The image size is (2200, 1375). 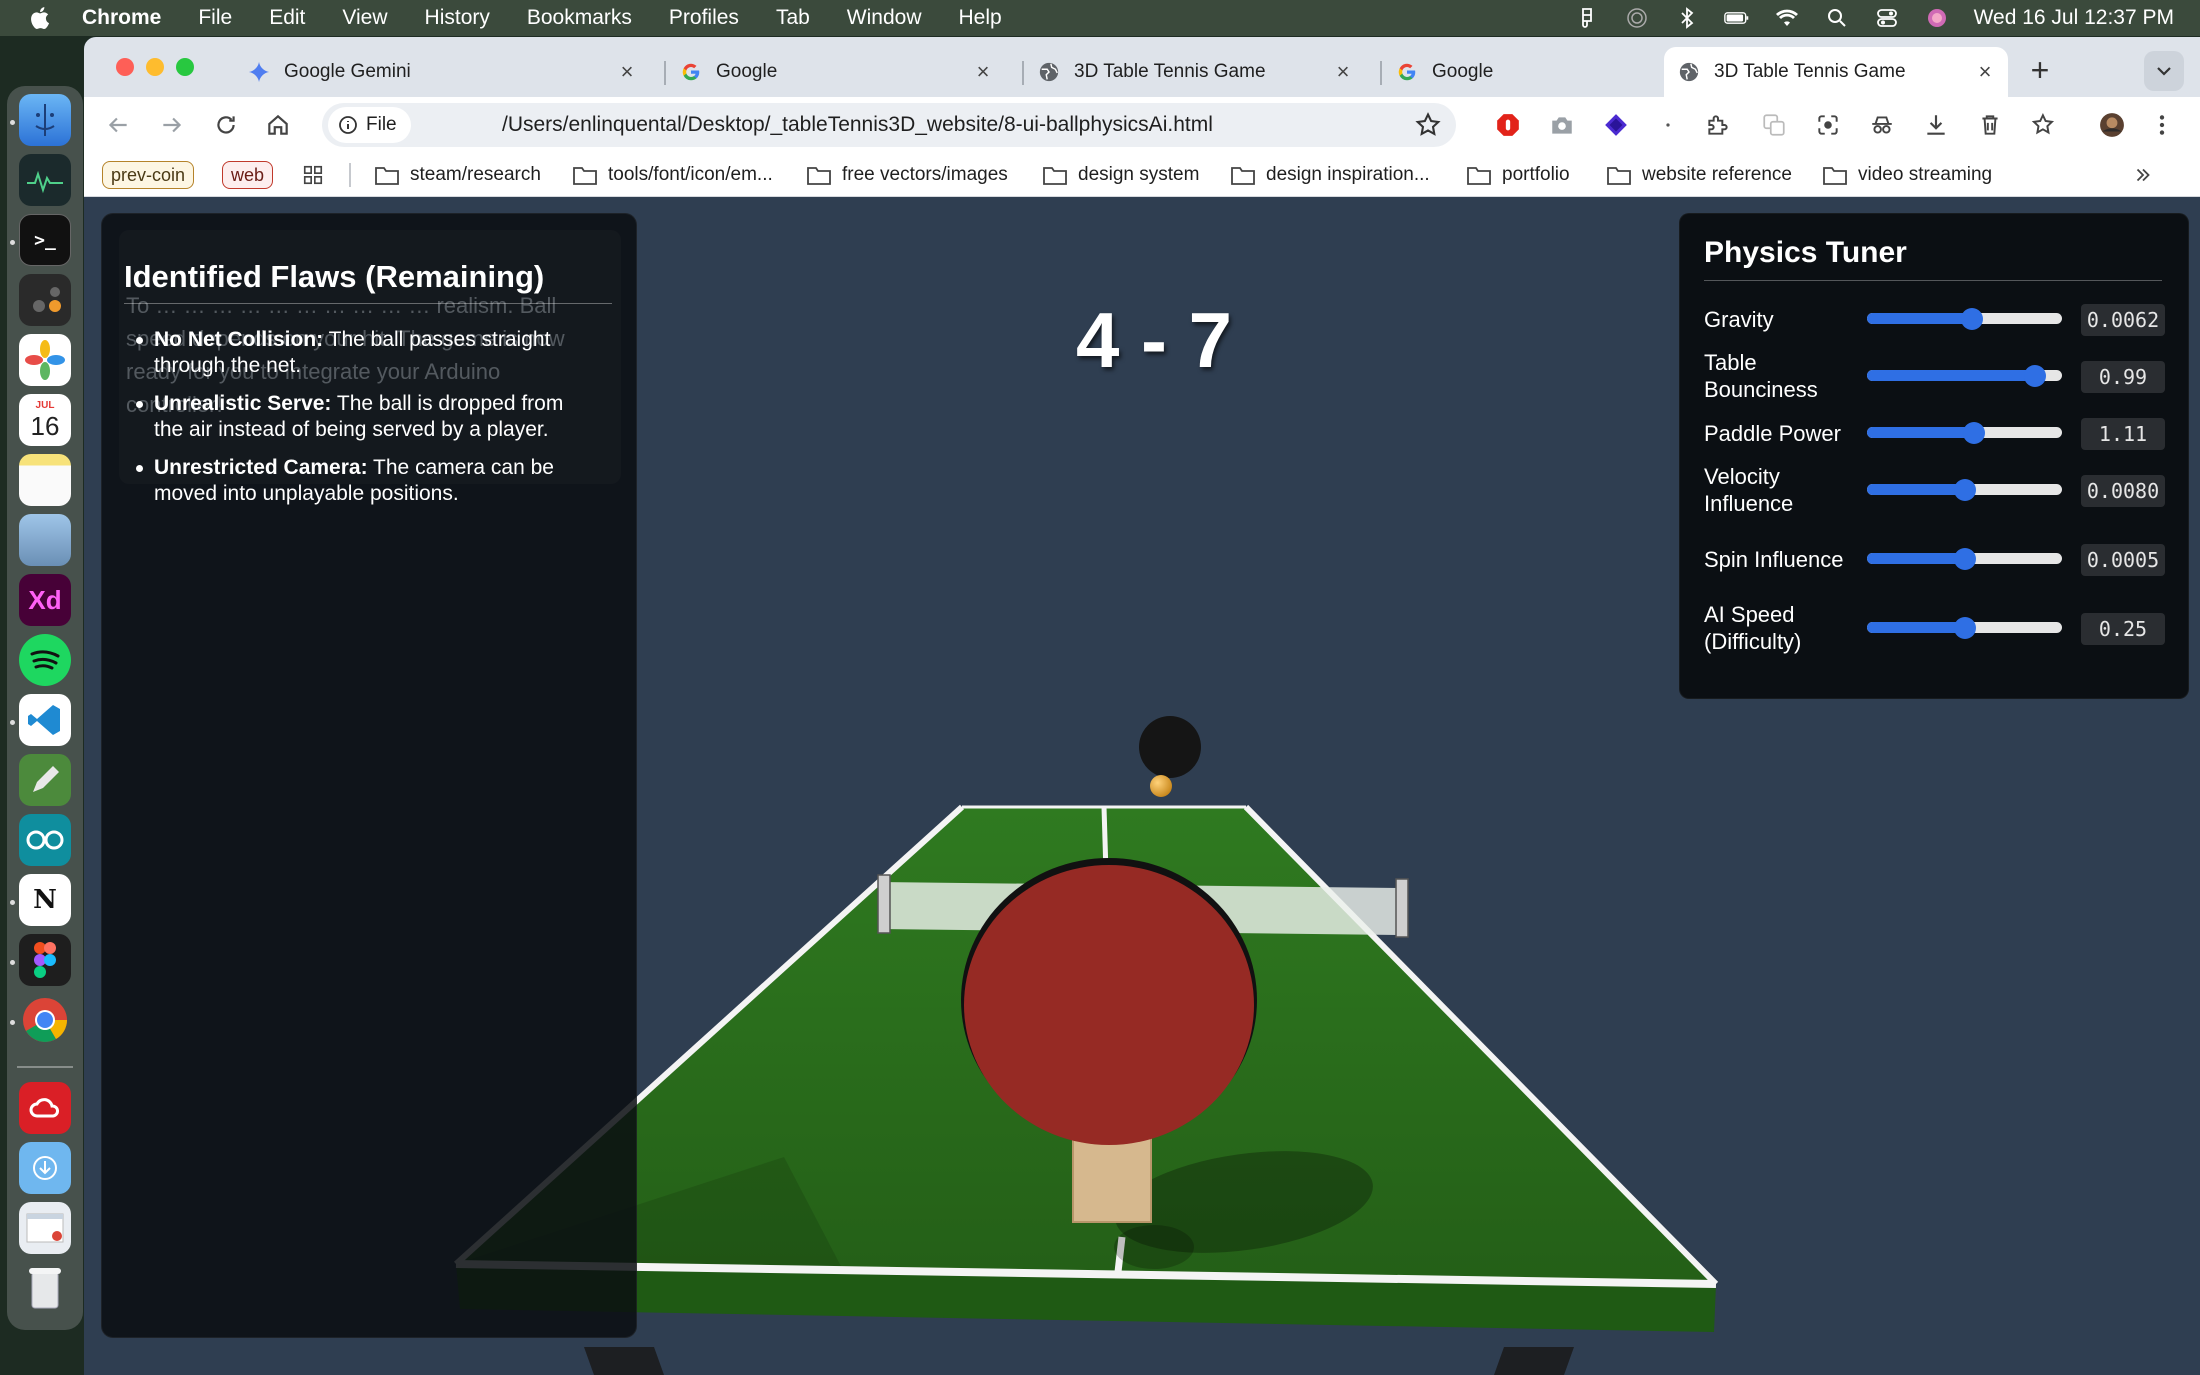 I want to click on chrome-icon, so click(x=45, y=1020).